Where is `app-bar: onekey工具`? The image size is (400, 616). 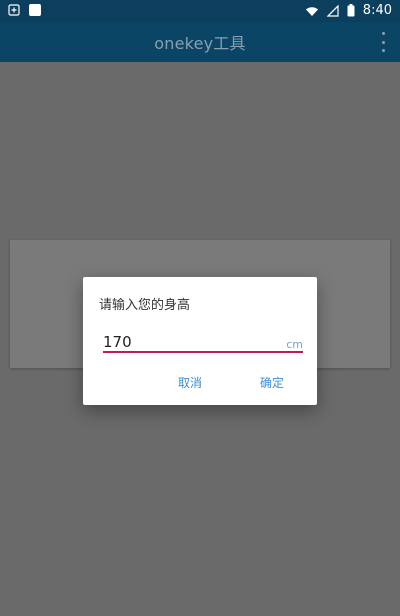
app-bar: onekey工具 is located at coordinates (200, 42).